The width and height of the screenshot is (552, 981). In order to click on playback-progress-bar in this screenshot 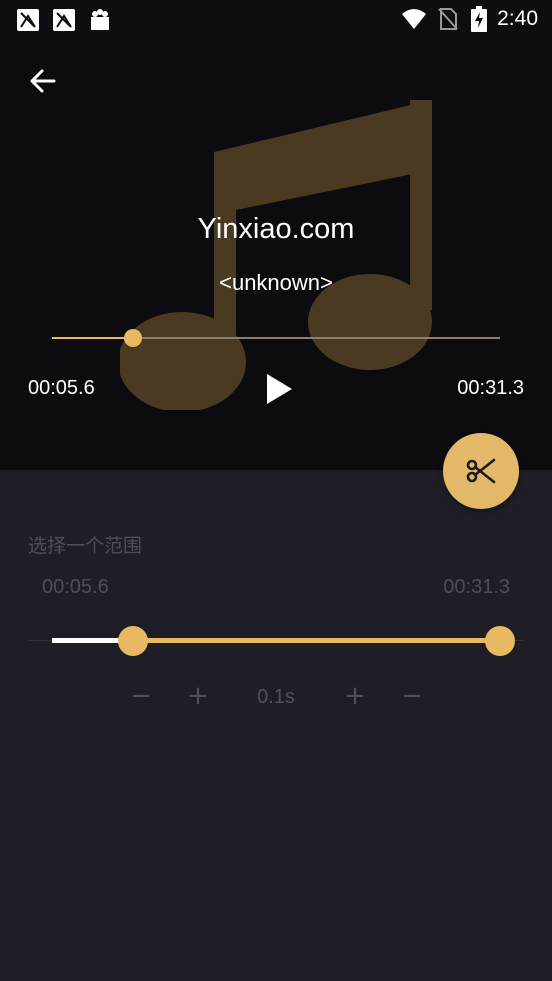, I will do `click(276, 338)`.